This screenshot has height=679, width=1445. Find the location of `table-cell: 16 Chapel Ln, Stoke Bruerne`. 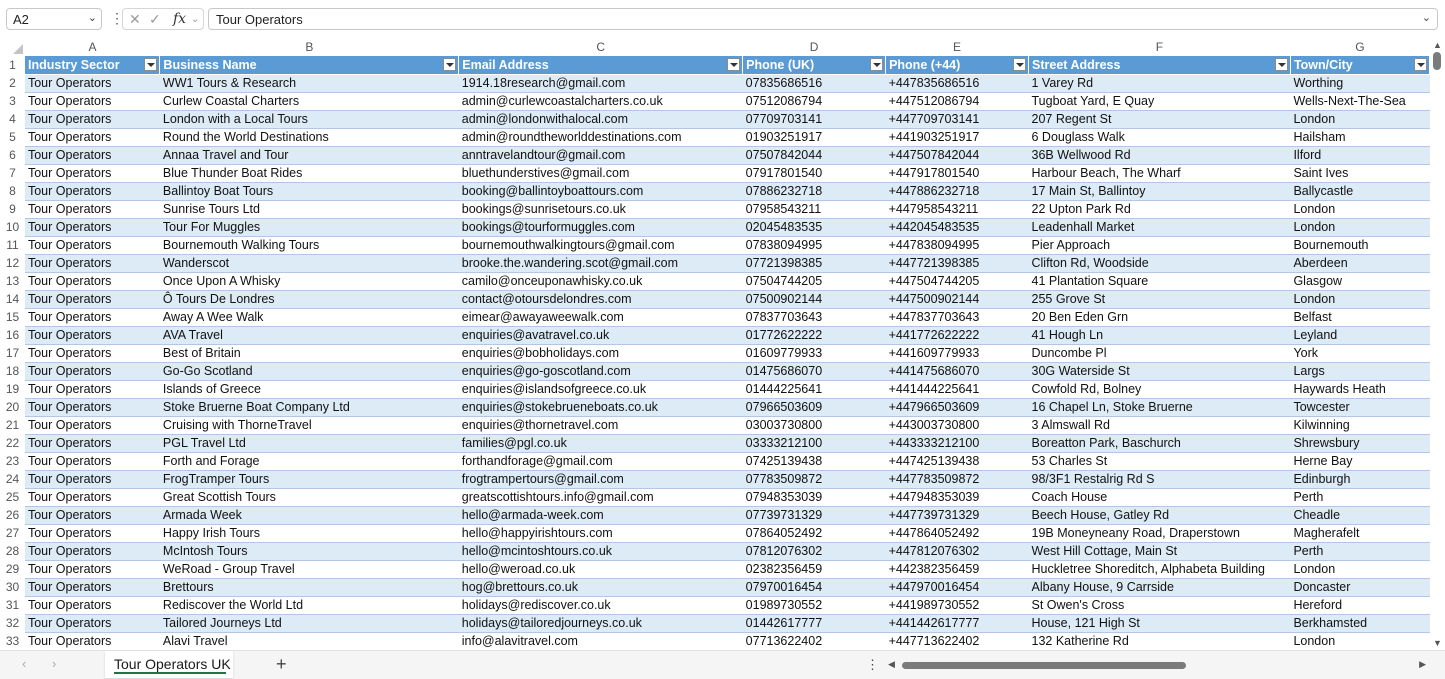

table-cell: 16 Chapel Ln, Stoke Bruerne is located at coordinates (1159, 407).